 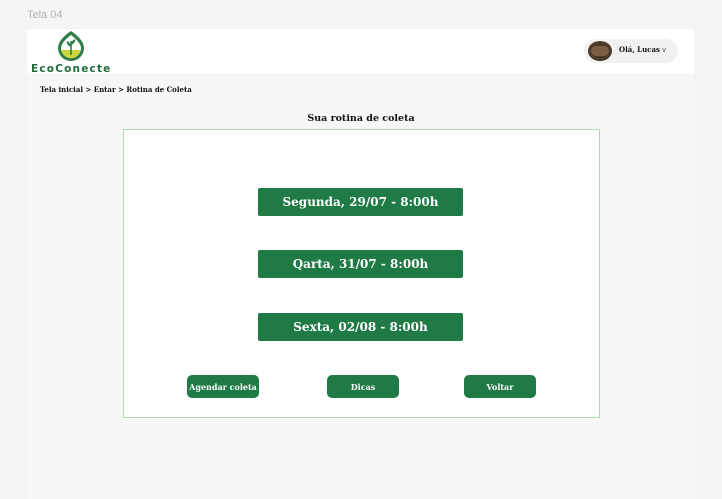 I want to click on breadcrumb-trail: > Entar > Rotina de Coleta, so click(x=137, y=89).